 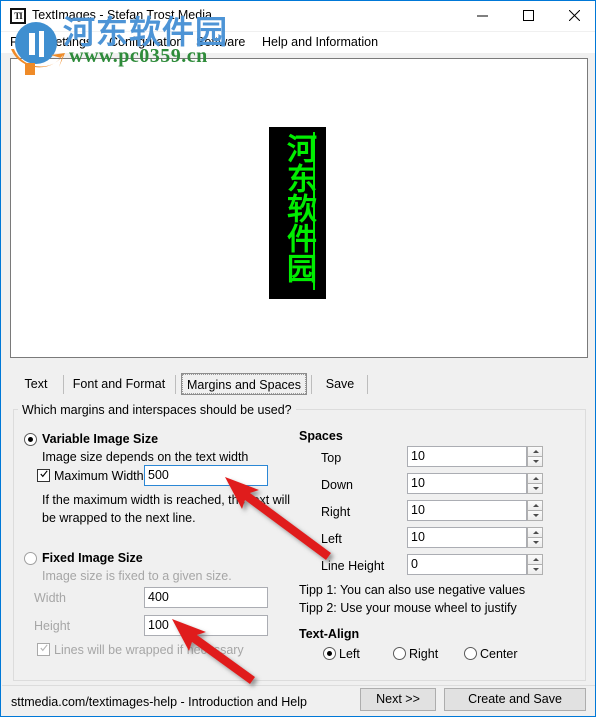 What do you see at coordinates (18, 16) in the screenshot?
I see `app-icon: TI` at bounding box center [18, 16].